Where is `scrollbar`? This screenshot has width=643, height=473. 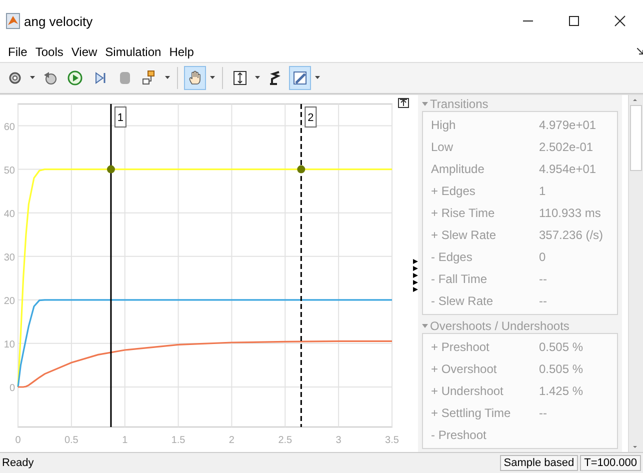
scrollbar is located at coordinates (635, 273).